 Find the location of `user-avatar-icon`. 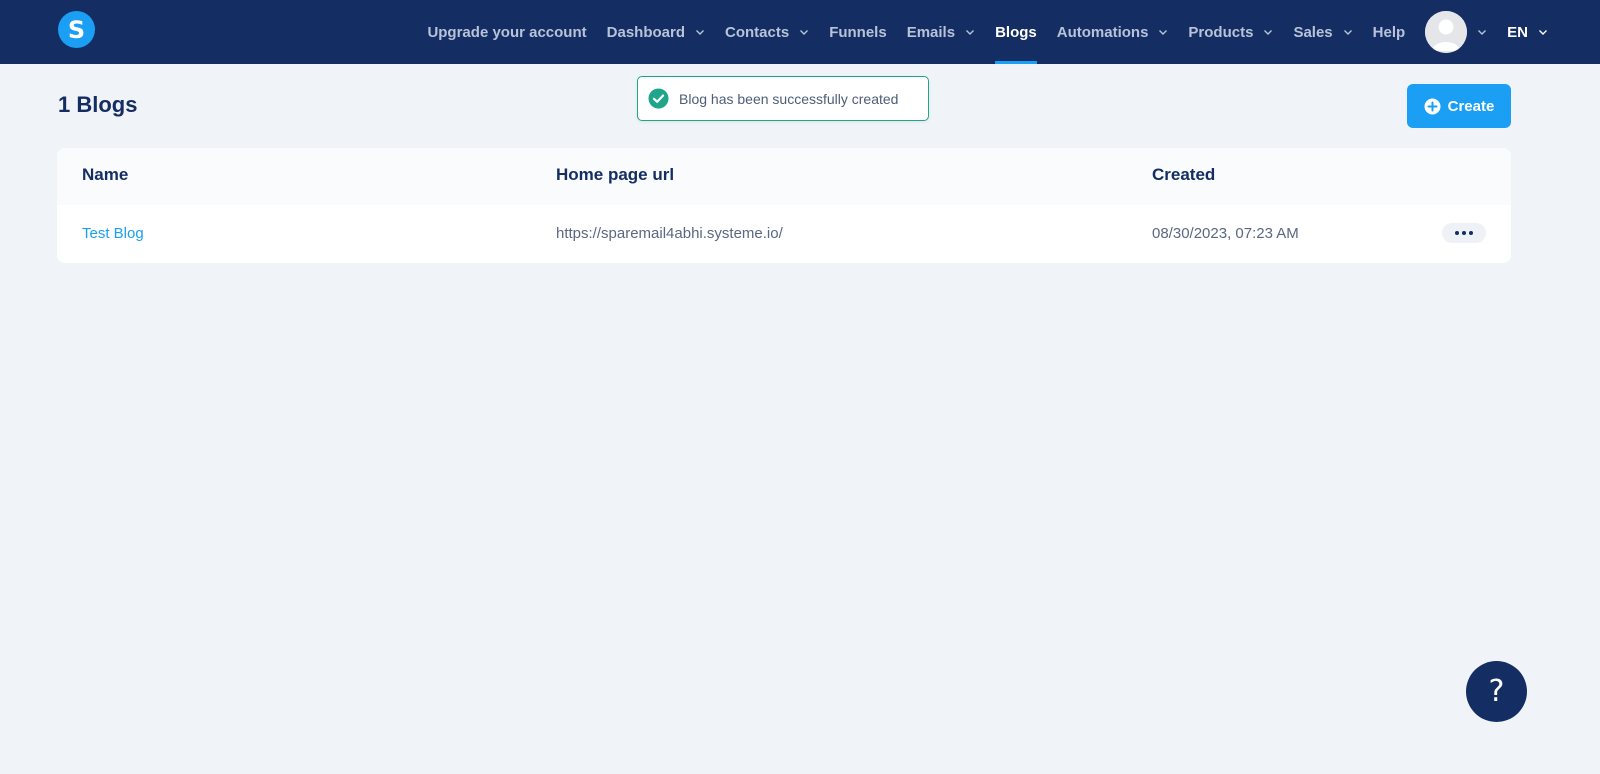

user-avatar-icon is located at coordinates (1446, 32).